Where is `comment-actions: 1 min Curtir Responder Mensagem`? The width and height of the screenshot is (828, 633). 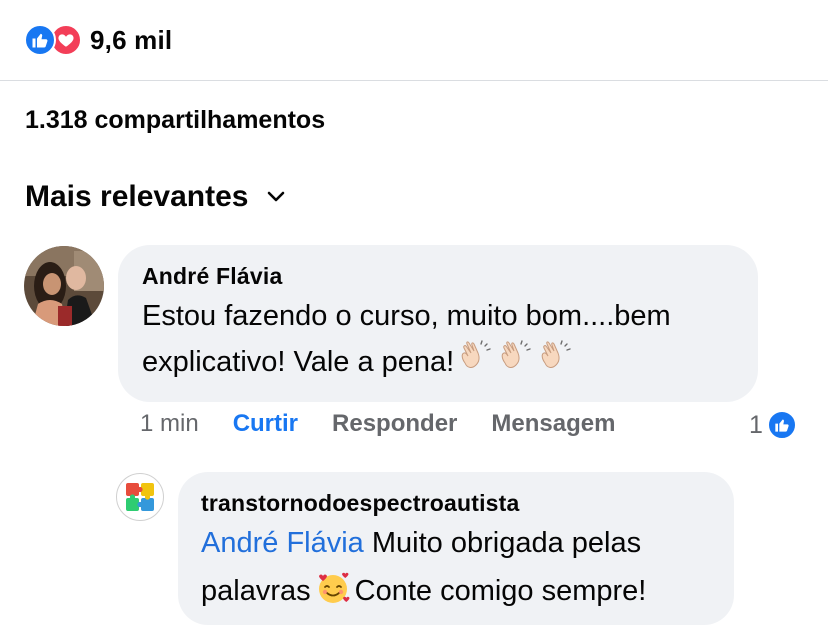 comment-actions: 1 min Curtir Responder Mensagem is located at coordinates (377, 424).